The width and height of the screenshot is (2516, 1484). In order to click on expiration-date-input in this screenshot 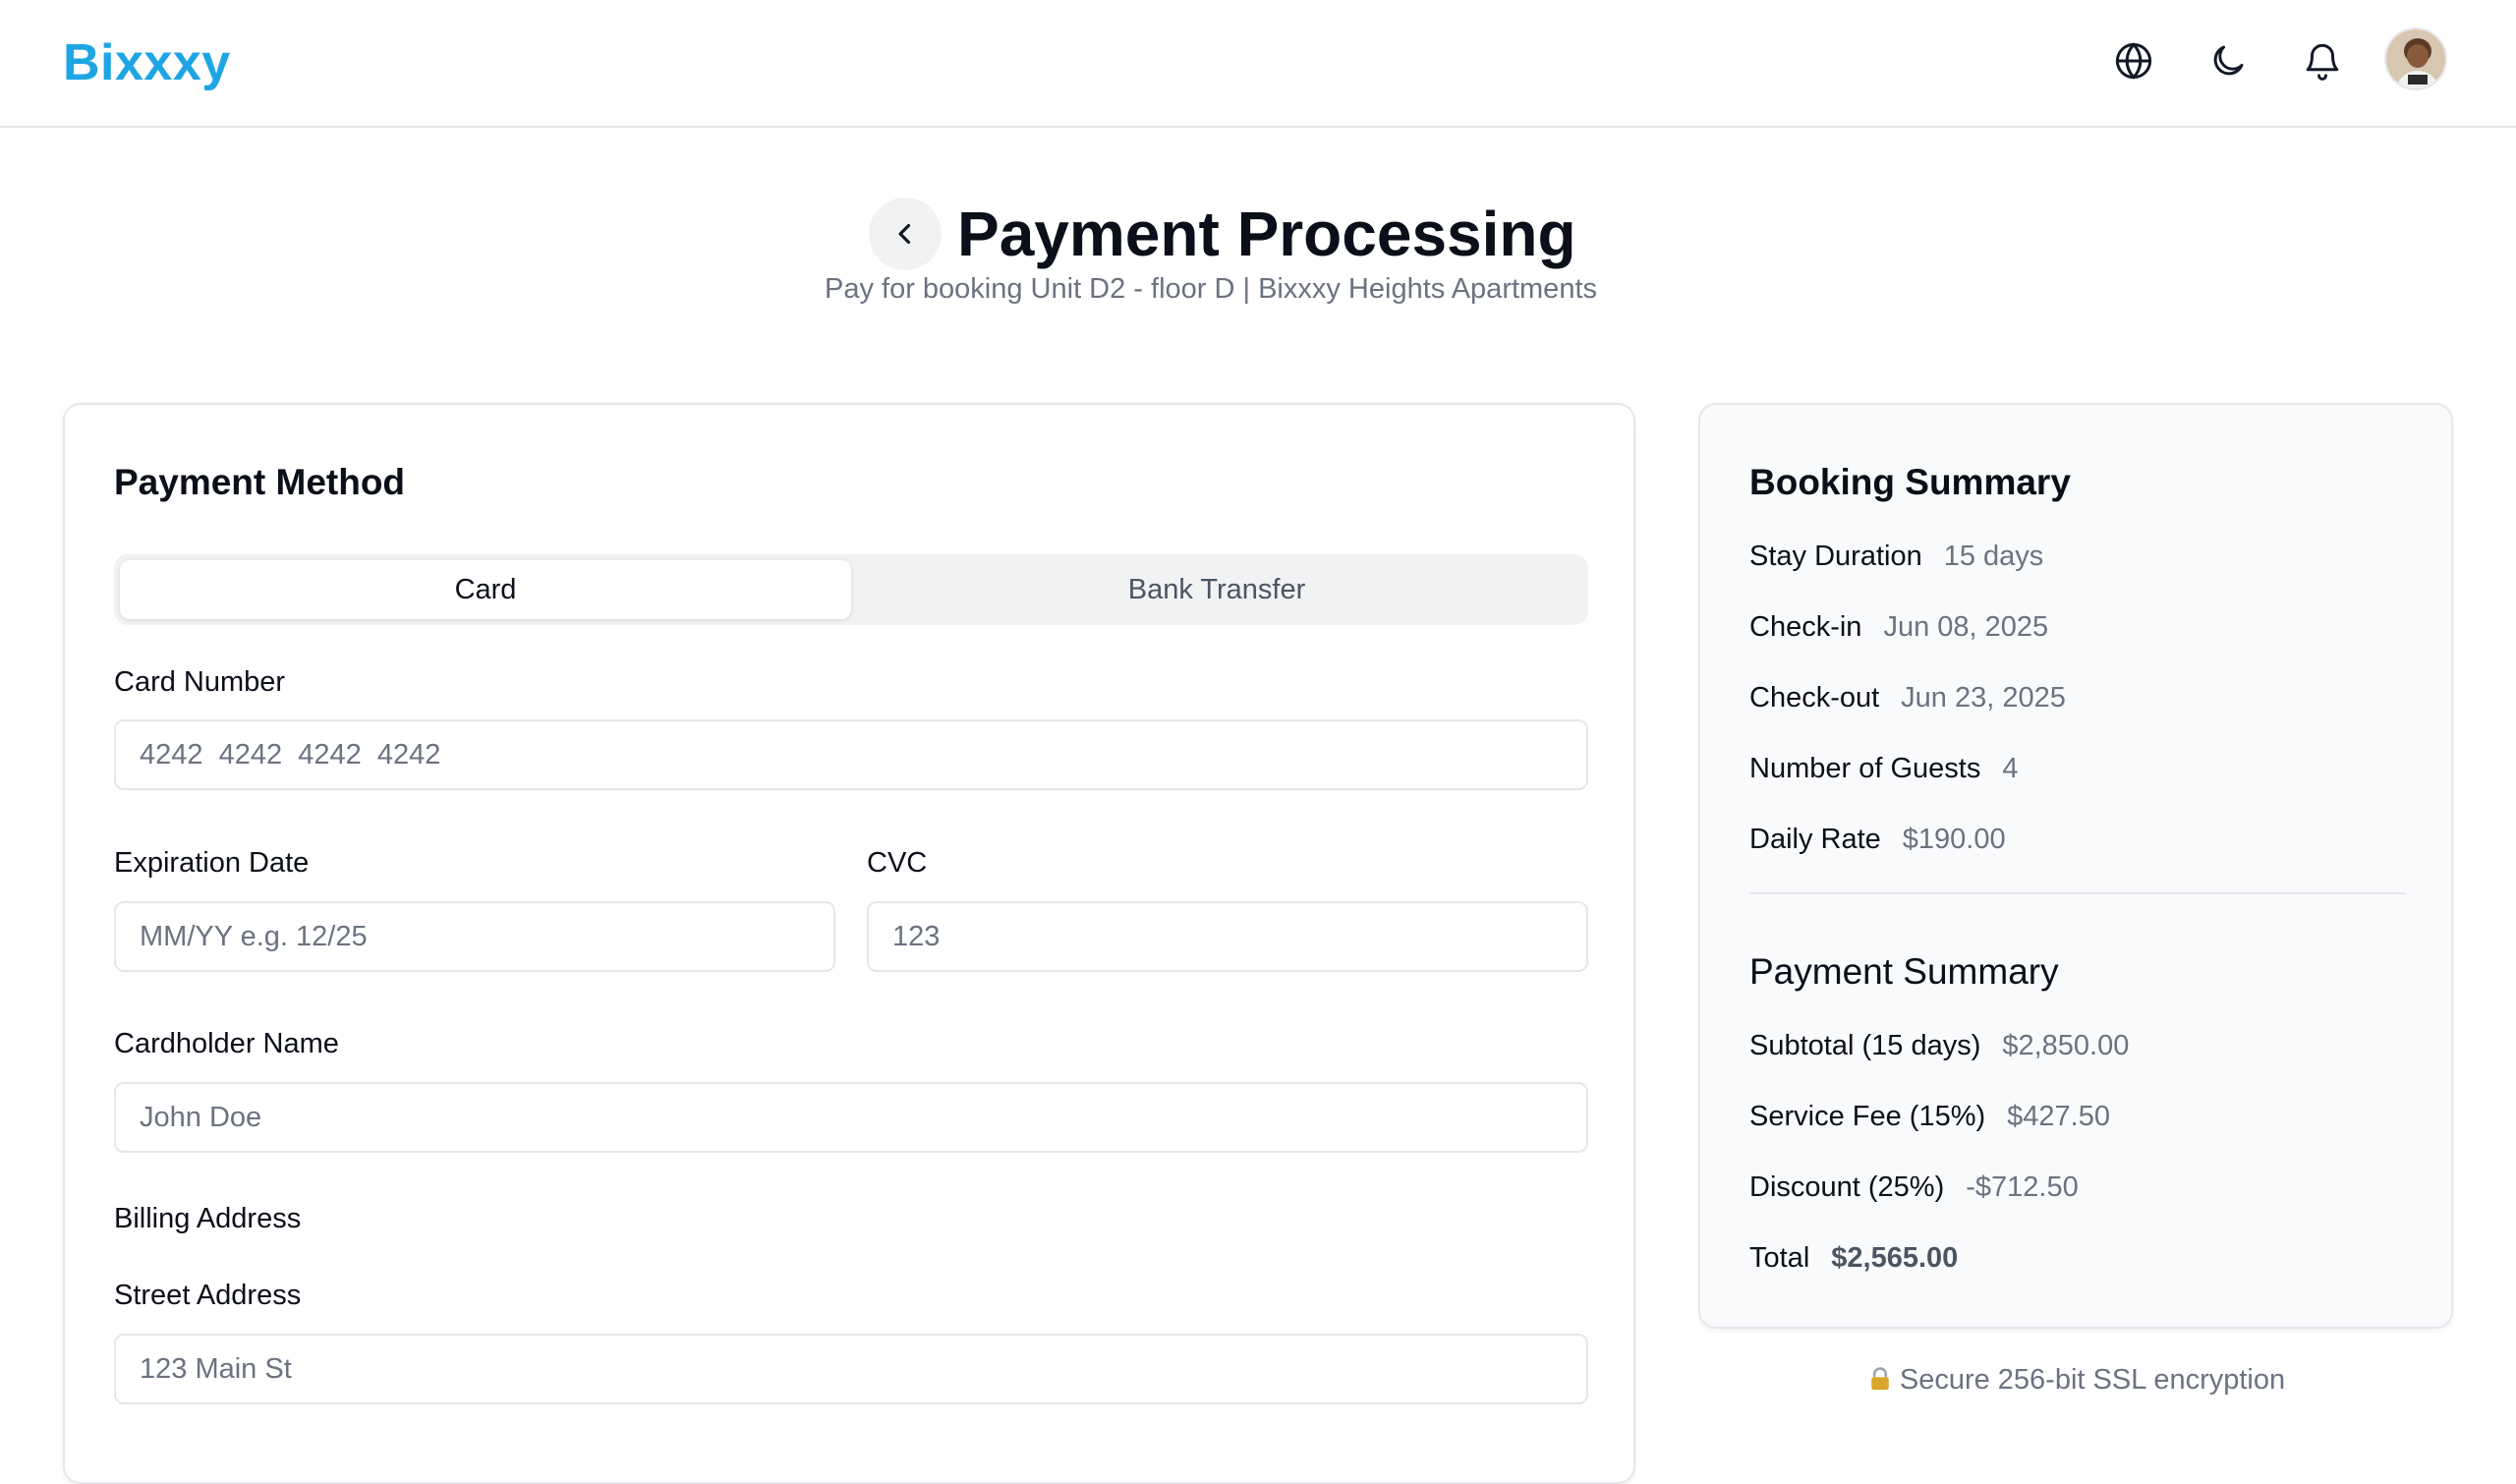, I will do `click(474, 936)`.